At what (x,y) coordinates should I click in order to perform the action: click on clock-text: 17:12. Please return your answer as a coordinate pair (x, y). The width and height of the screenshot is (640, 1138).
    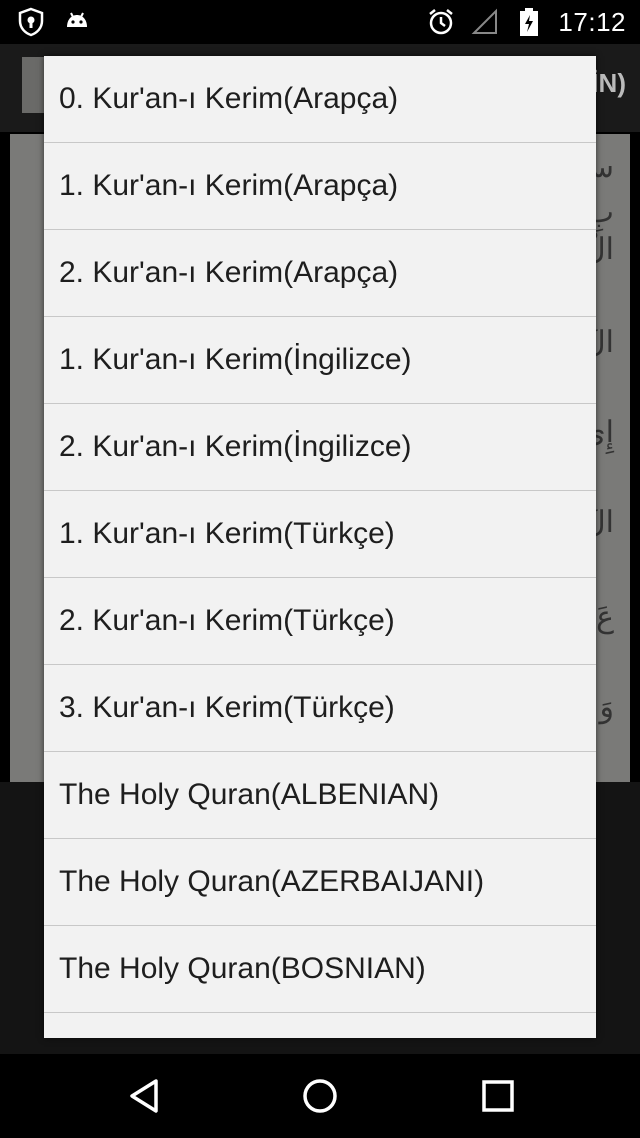
    Looking at the image, I should click on (592, 21).